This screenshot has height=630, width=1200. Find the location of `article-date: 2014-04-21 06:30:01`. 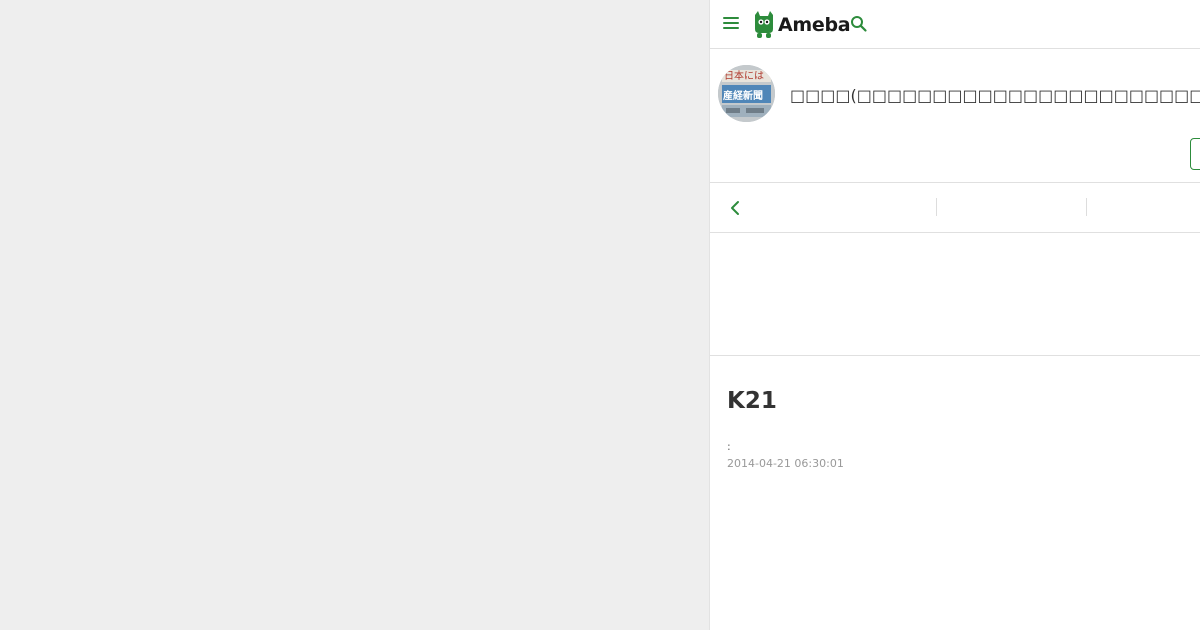

article-date: 2014-04-21 06:30:01 is located at coordinates (785, 463).